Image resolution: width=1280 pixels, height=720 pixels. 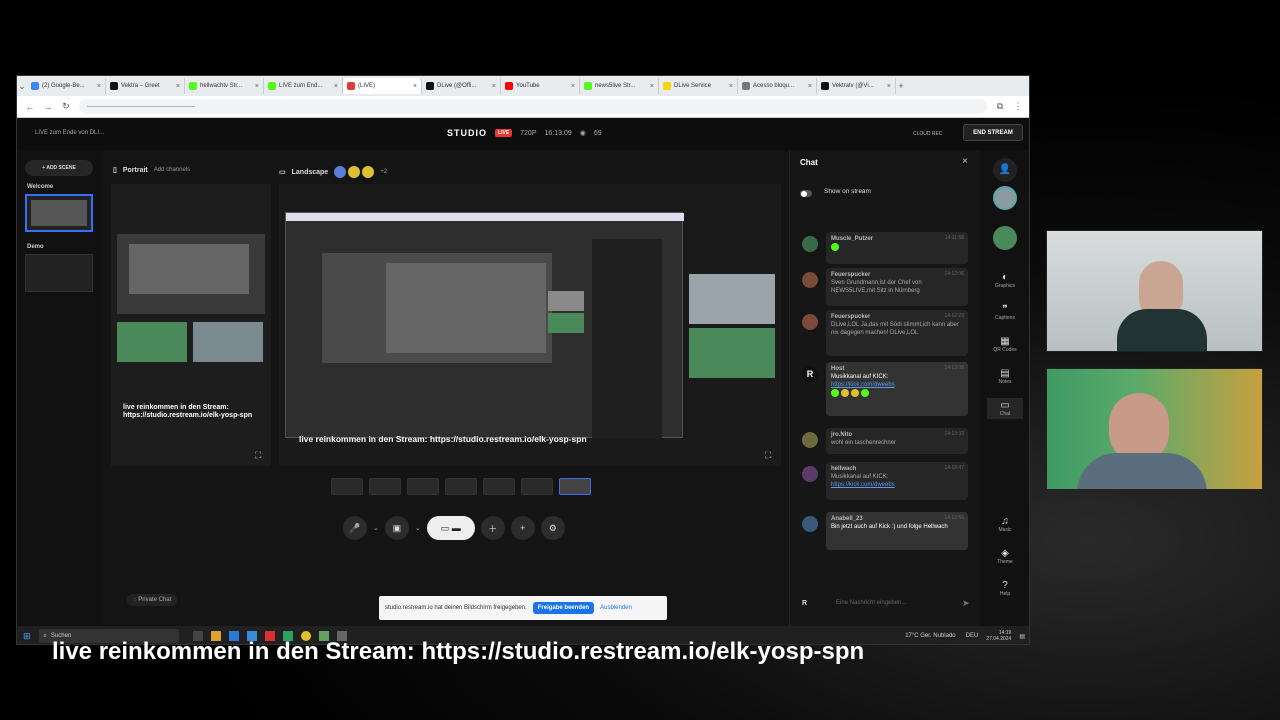 I want to click on theme-icon: ◈, so click(x=1005, y=553).